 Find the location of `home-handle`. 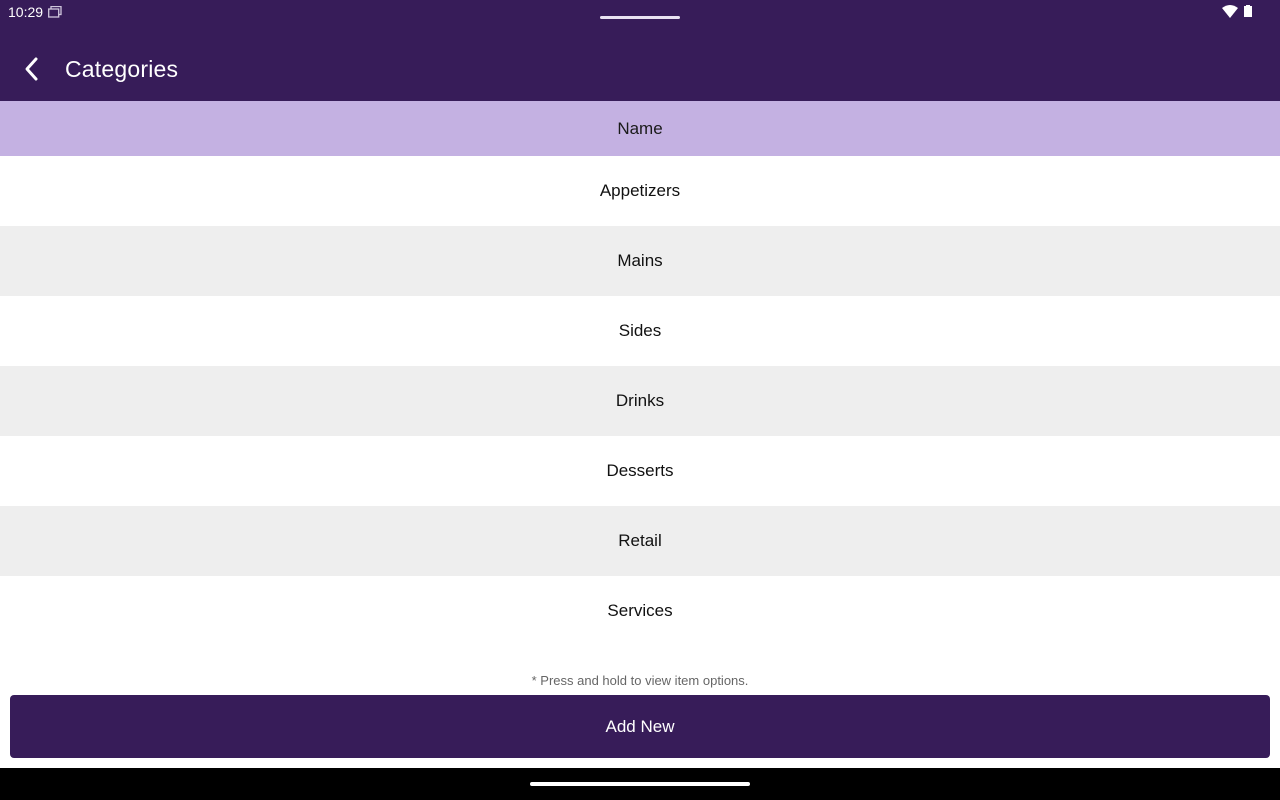

home-handle is located at coordinates (640, 784).